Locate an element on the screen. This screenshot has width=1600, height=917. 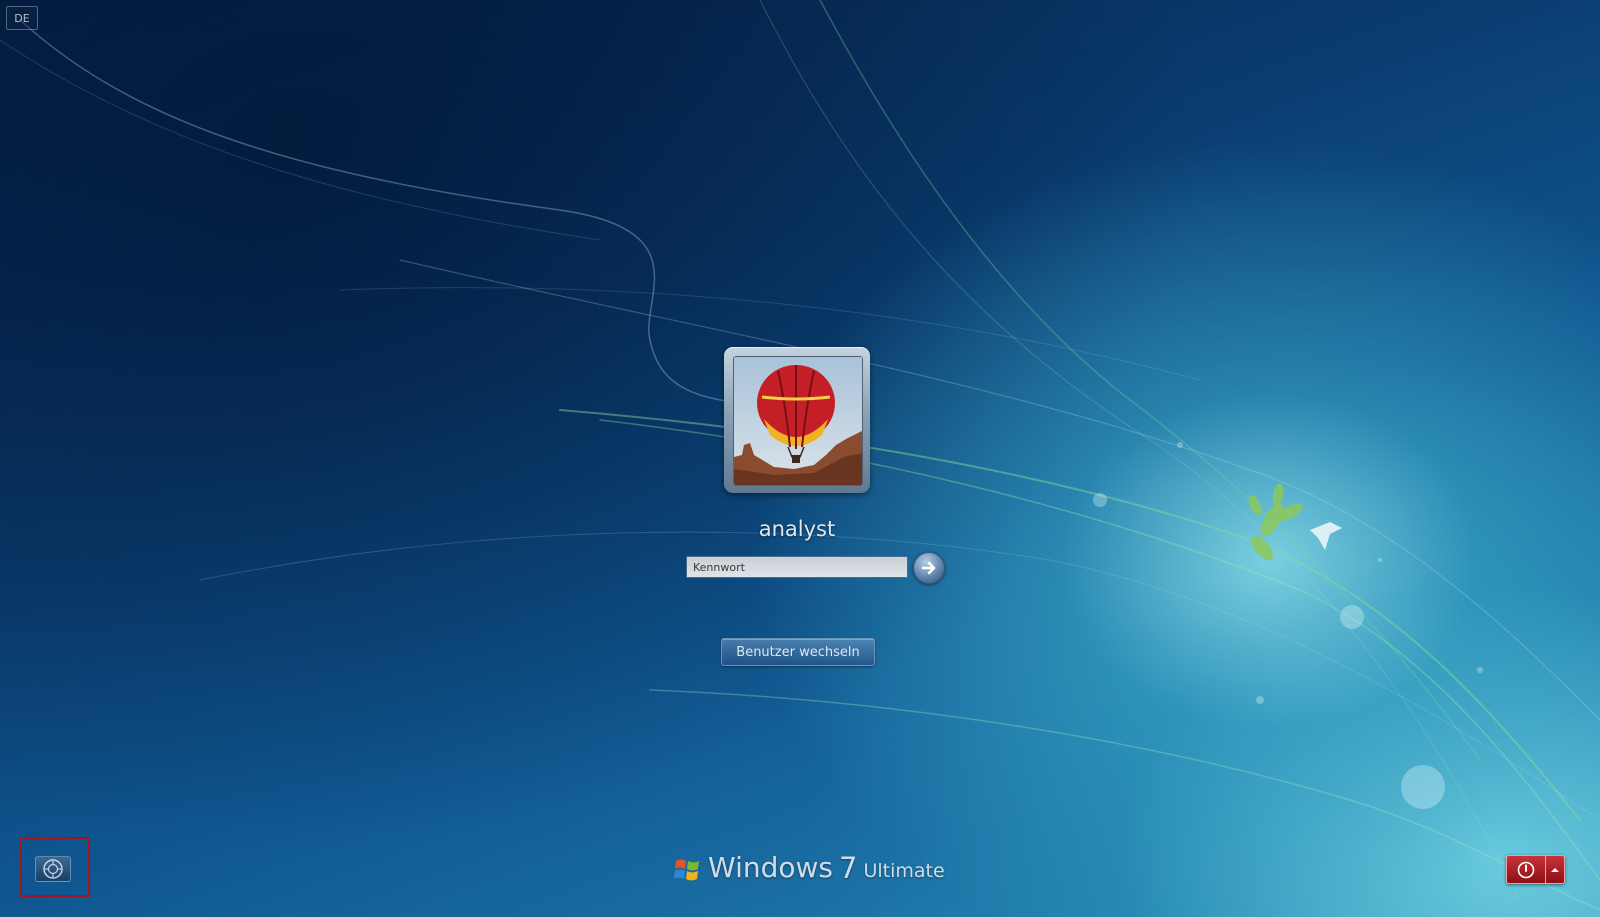
ease-of-access-highlight is located at coordinates (55, 867).